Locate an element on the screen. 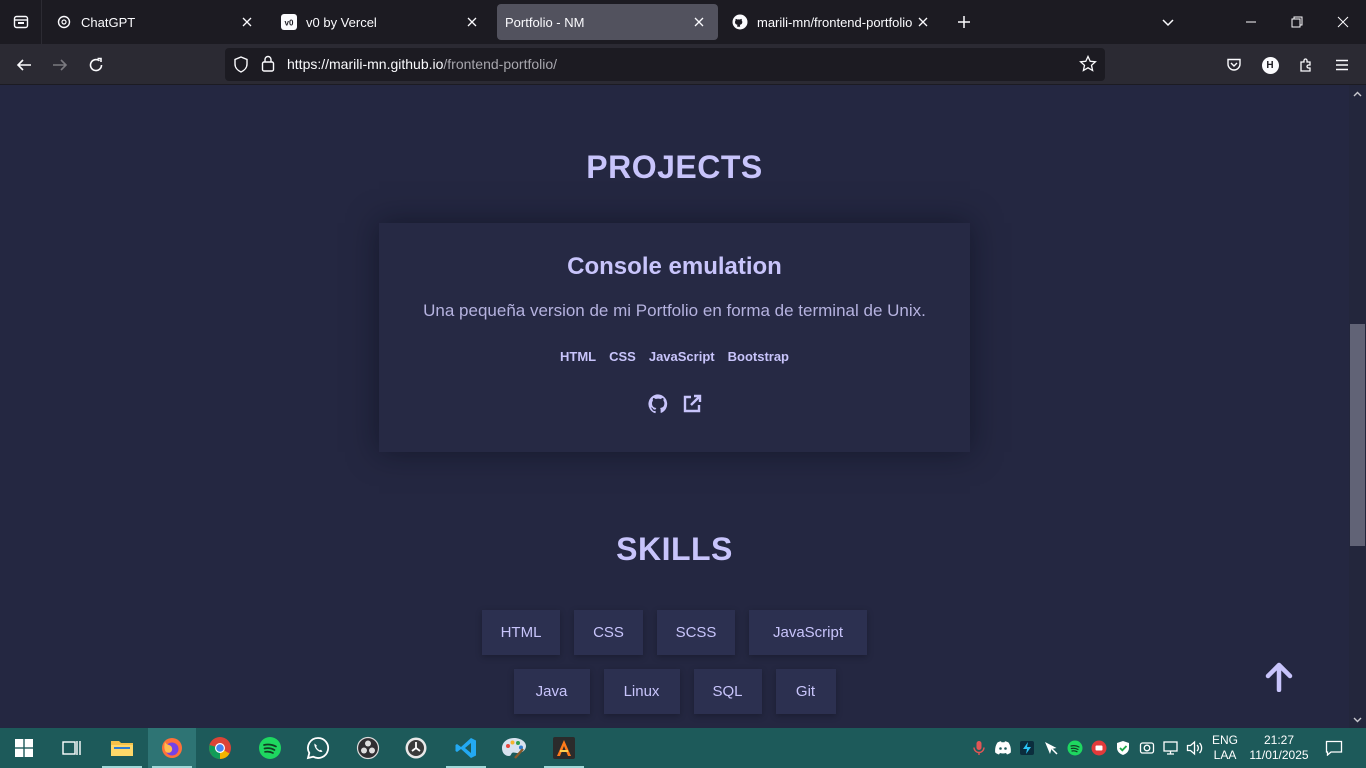 The image size is (1366, 768). extensions-button is located at coordinates (1306, 65).